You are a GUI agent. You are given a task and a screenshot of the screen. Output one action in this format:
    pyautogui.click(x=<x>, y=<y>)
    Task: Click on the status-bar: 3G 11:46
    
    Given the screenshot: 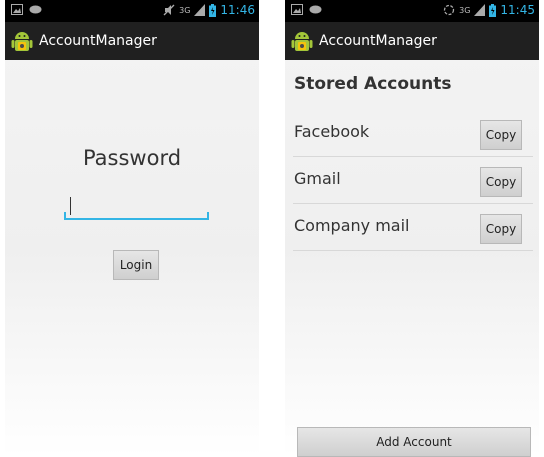 What is the action you would take?
    pyautogui.click(x=132, y=11)
    